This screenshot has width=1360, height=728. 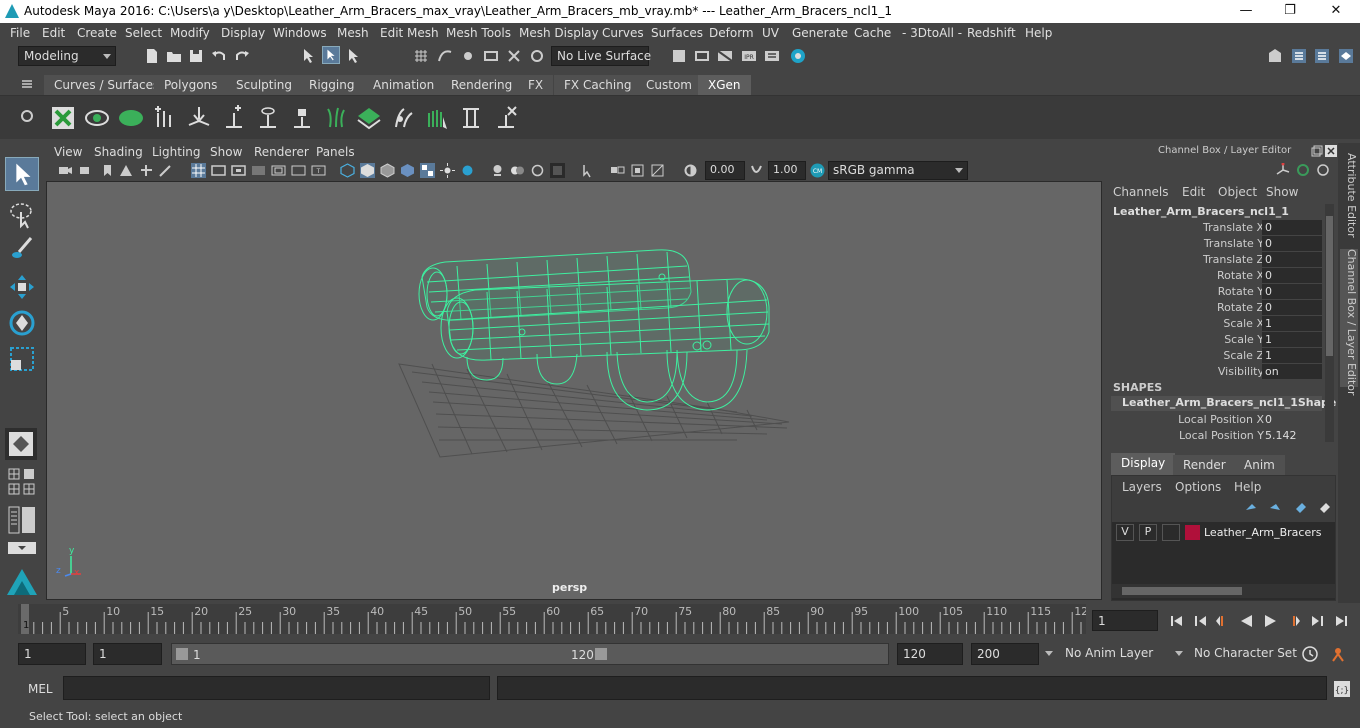 What do you see at coordinates (1214, 372) in the screenshot?
I see `channel-row: Visibility on` at bounding box center [1214, 372].